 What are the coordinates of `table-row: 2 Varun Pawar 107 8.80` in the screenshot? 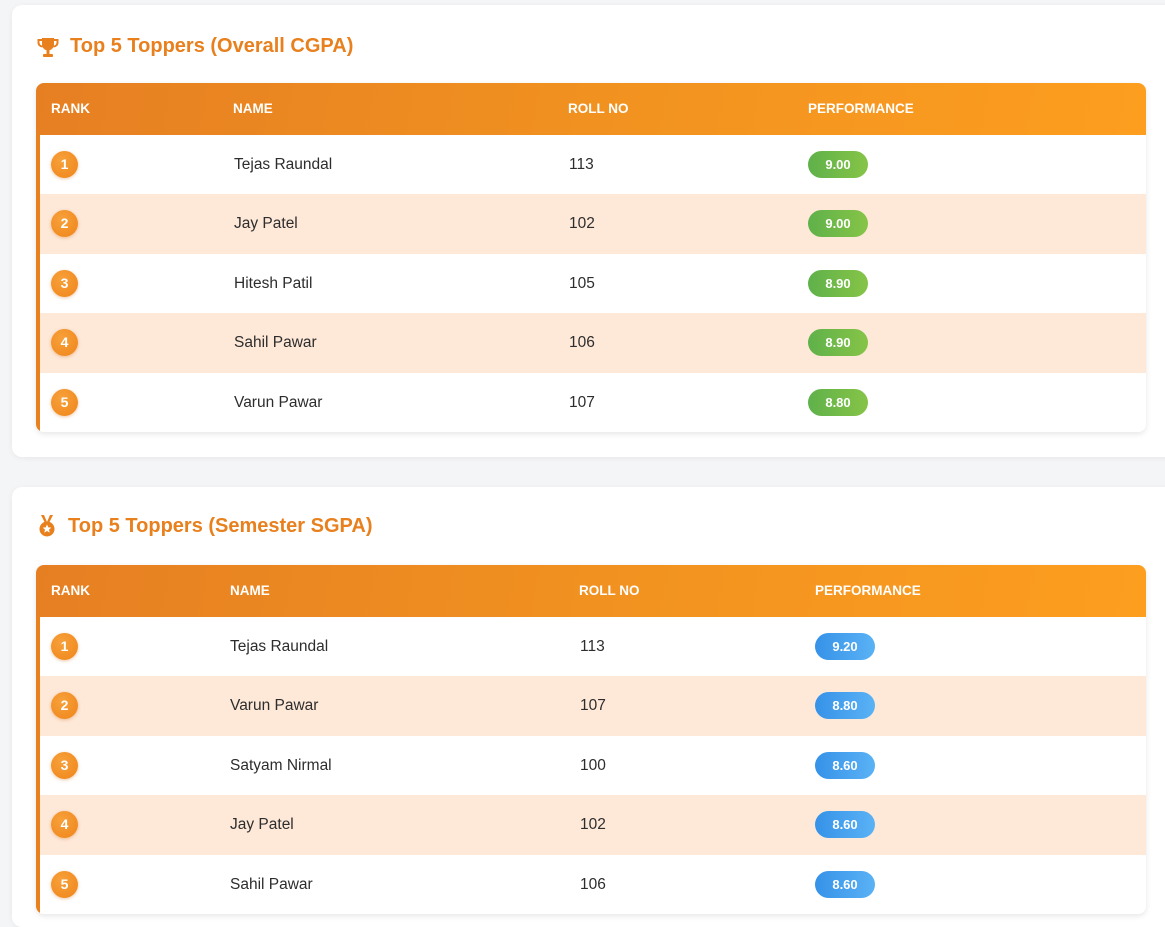 It's located at (591, 706).